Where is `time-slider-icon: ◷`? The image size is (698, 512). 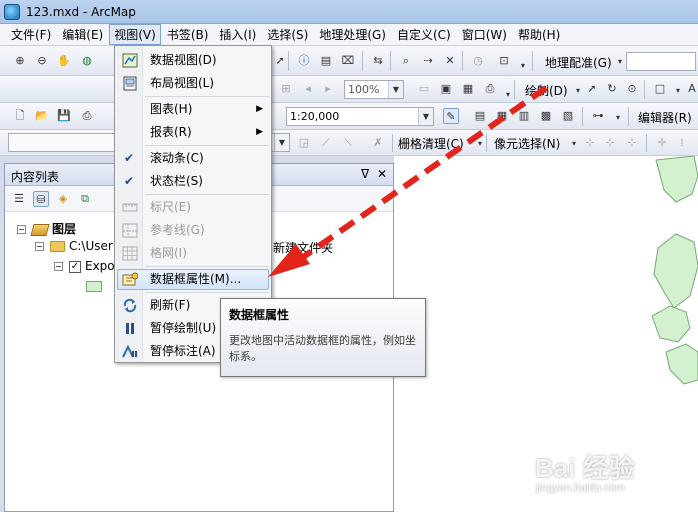 time-slider-icon: ◷ is located at coordinates (478, 61).